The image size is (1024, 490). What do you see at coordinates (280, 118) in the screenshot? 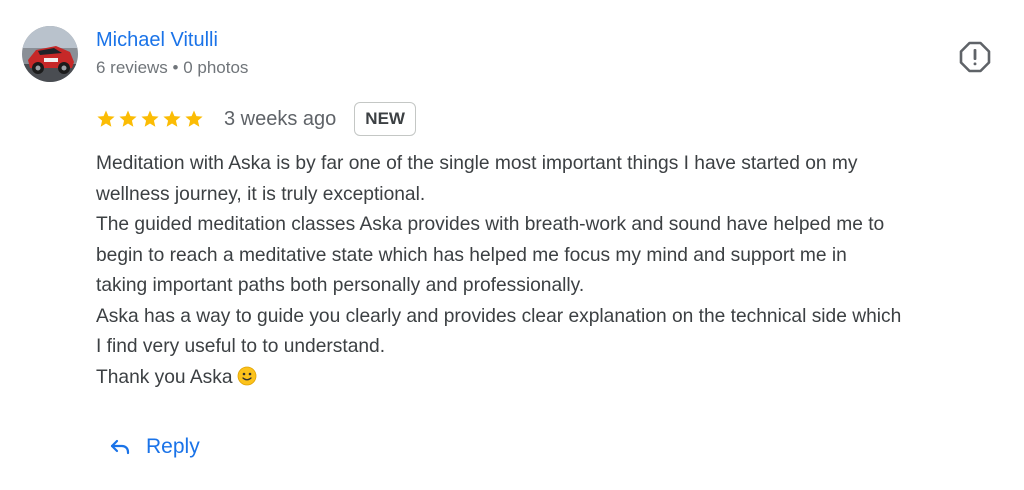
I see `review-date: 3 weeks ago` at bounding box center [280, 118].